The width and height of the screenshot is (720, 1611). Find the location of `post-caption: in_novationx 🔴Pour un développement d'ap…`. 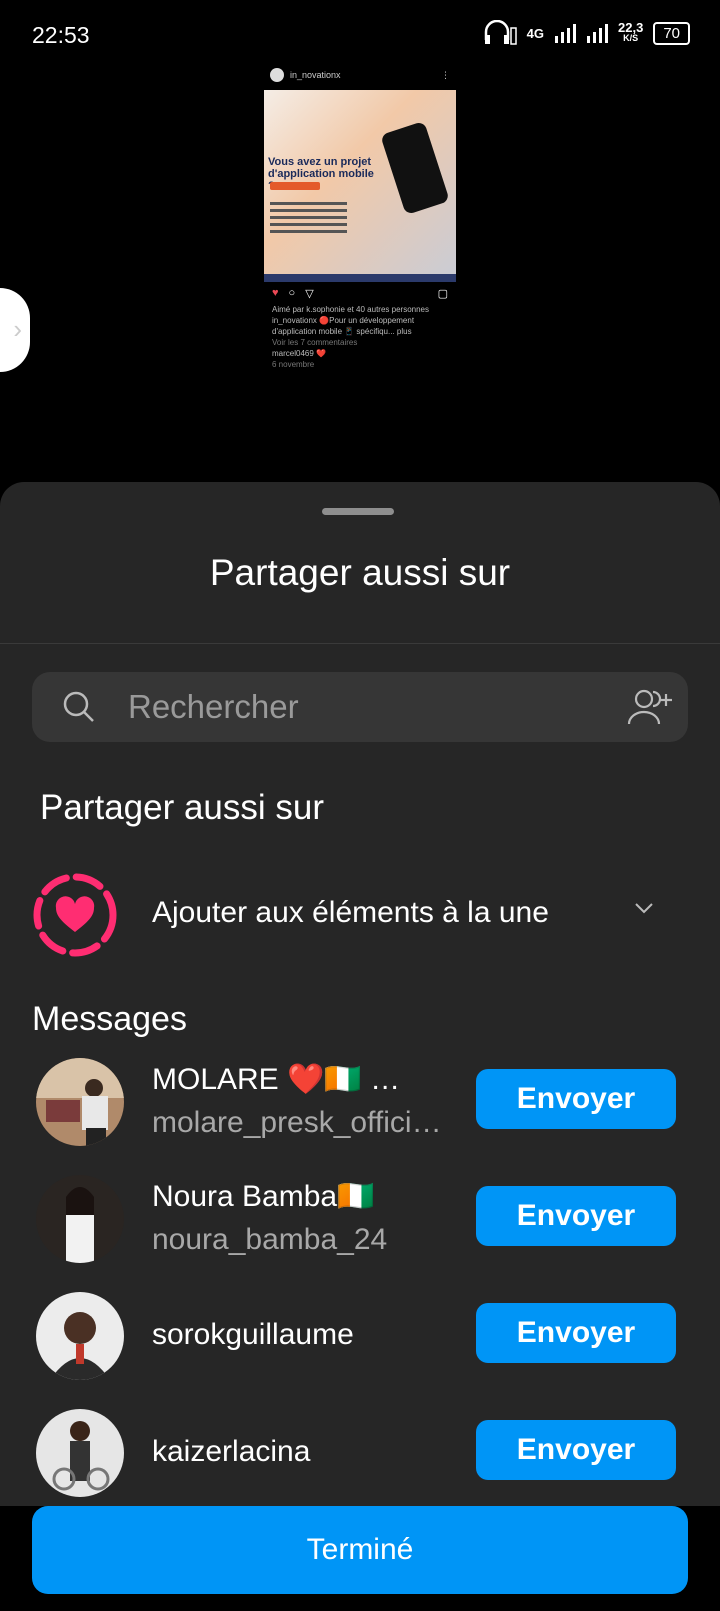

post-caption: in_novationx 🔴Pour un développement d'ap… is located at coordinates (343, 326).